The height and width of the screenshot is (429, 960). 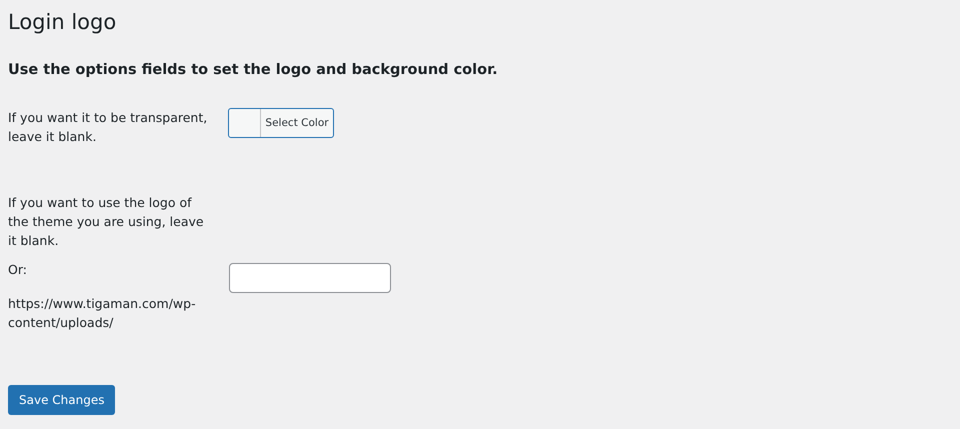 What do you see at coordinates (108, 127) in the screenshot?
I see `field-label: If you want it to be transparent, leave it blank.` at bounding box center [108, 127].